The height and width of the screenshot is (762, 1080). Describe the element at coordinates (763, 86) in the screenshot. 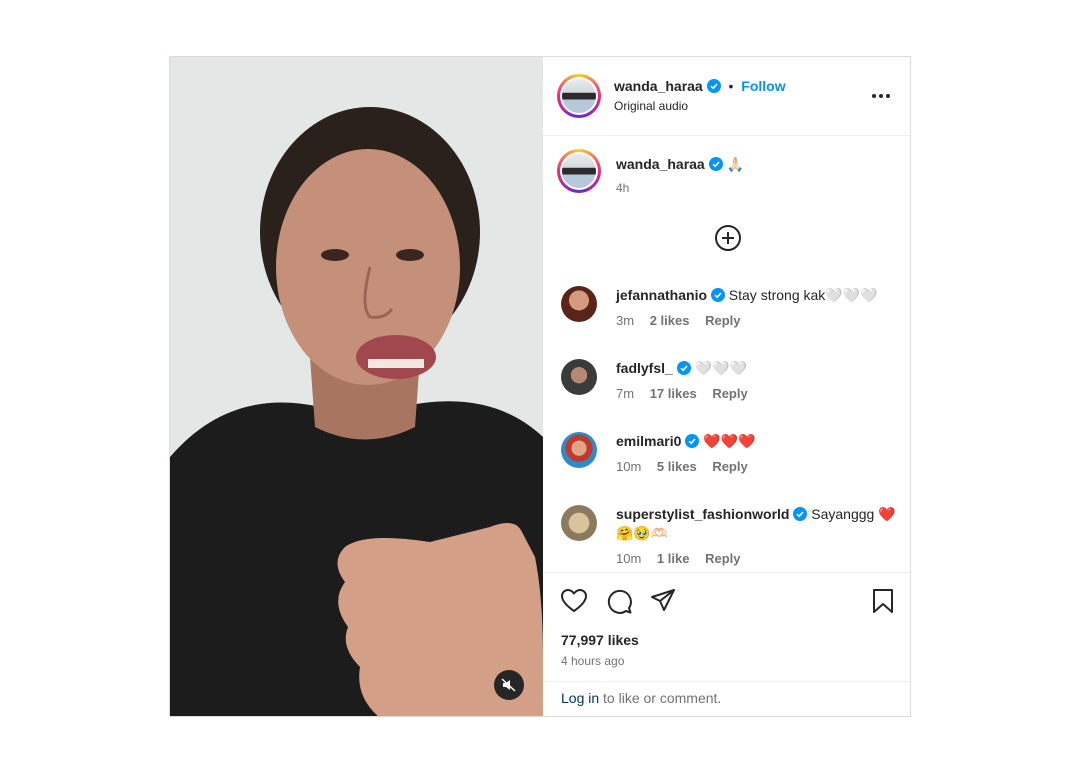

I see `follow-button: Follow` at that location.